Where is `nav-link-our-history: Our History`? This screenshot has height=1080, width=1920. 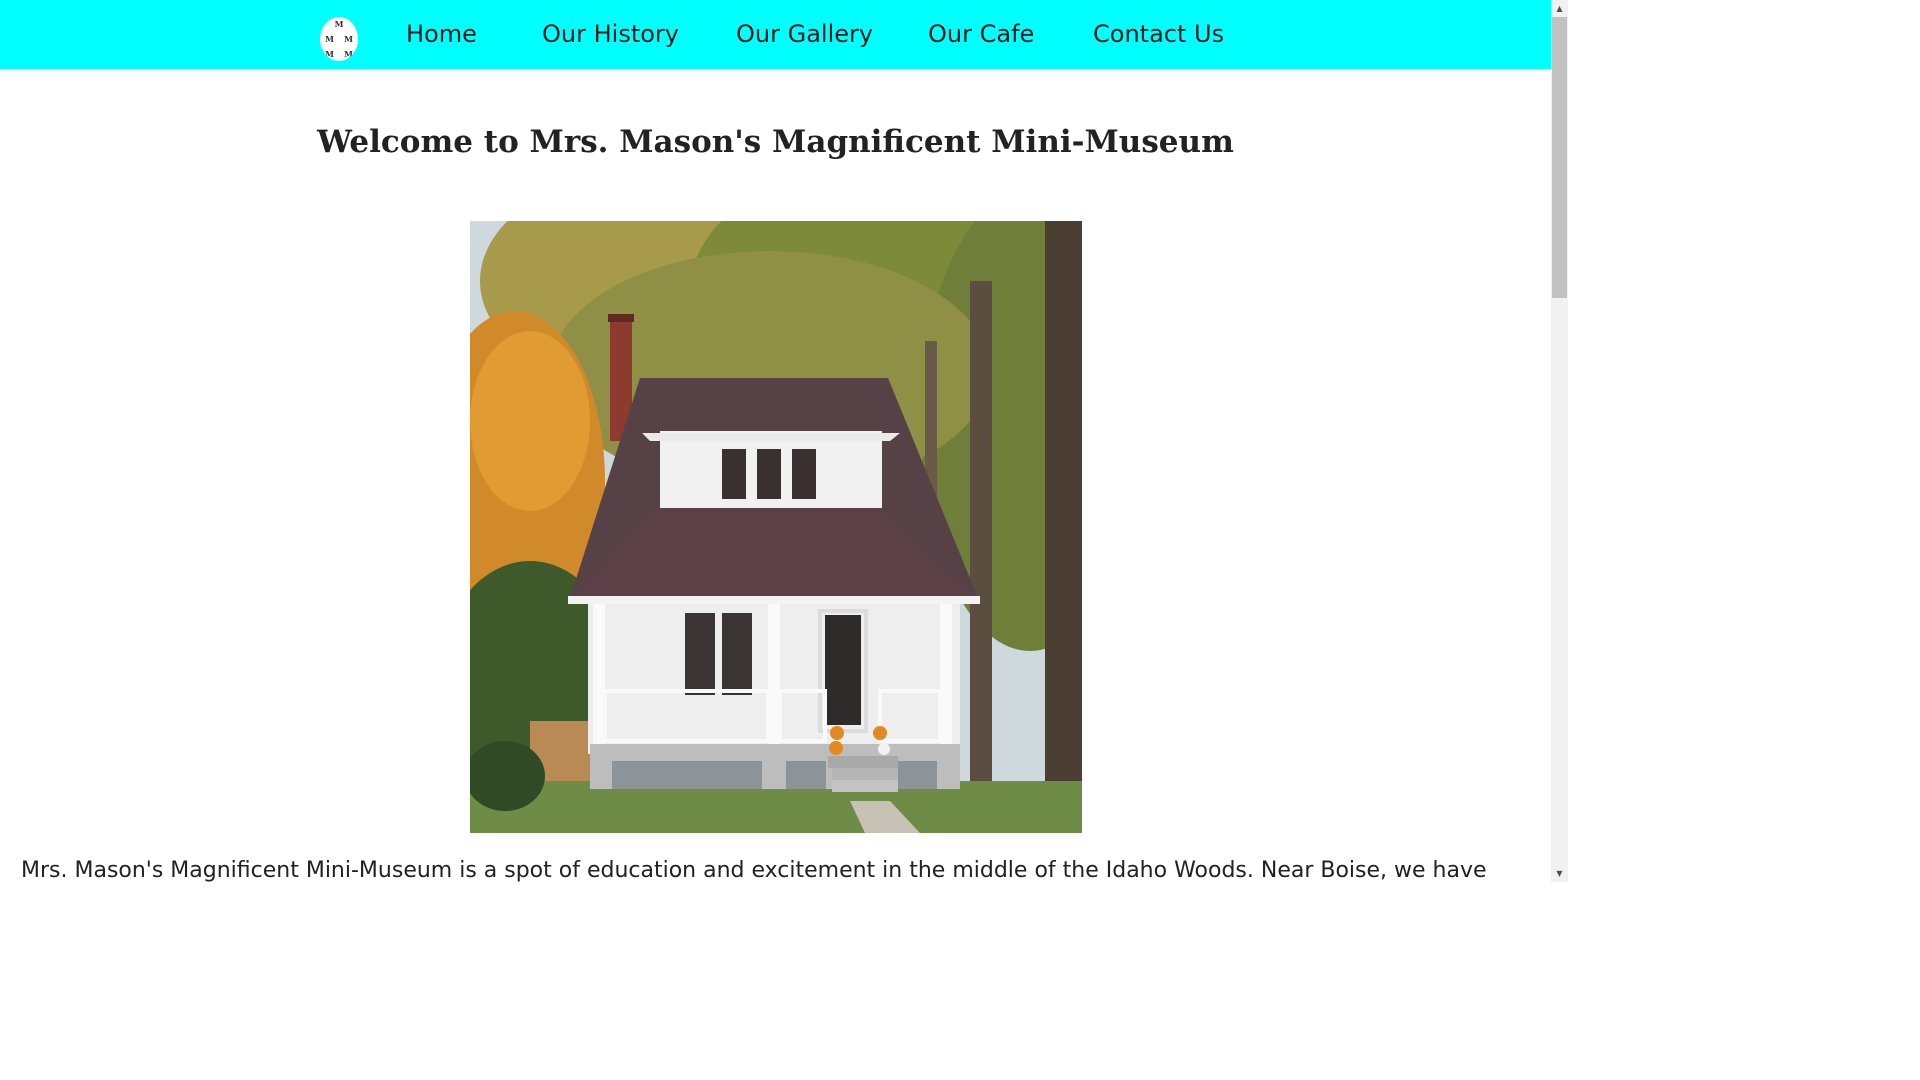
nav-link-our-history: Our History is located at coordinates (610, 34).